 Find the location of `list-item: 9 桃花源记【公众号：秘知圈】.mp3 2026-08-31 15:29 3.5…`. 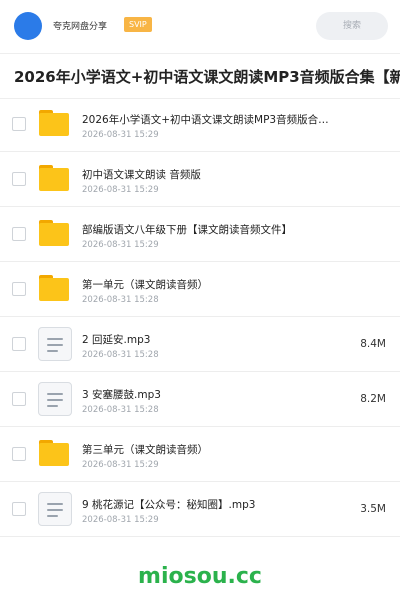

list-item: 9 桃花源记【公众号：秘知圈】.mp3 2026-08-31 15:29 3.5… is located at coordinates (200, 510).